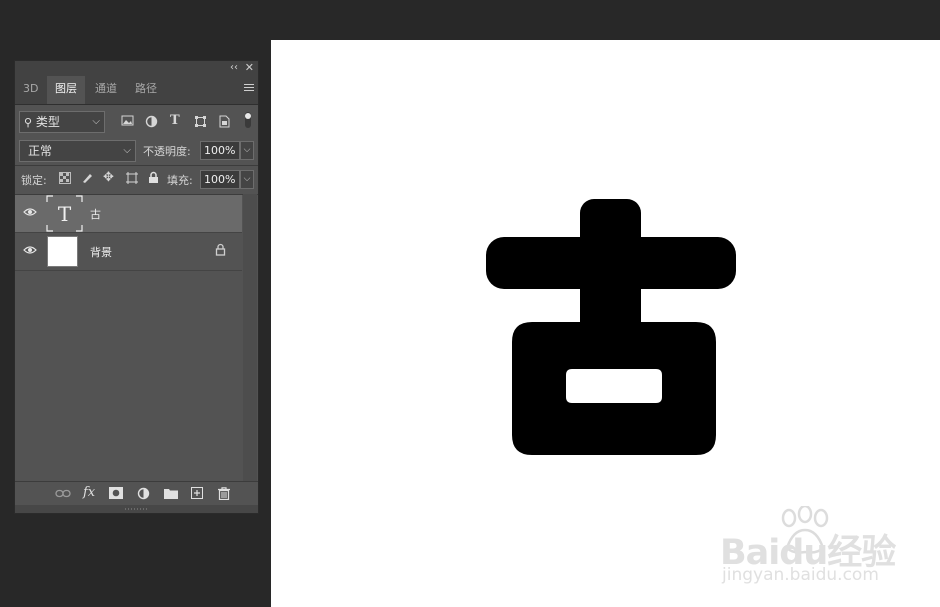 The width and height of the screenshot is (940, 607). What do you see at coordinates (136, 509) in the screenshot?
I see `panel-resize-grip` at bounding box center [136, 509].